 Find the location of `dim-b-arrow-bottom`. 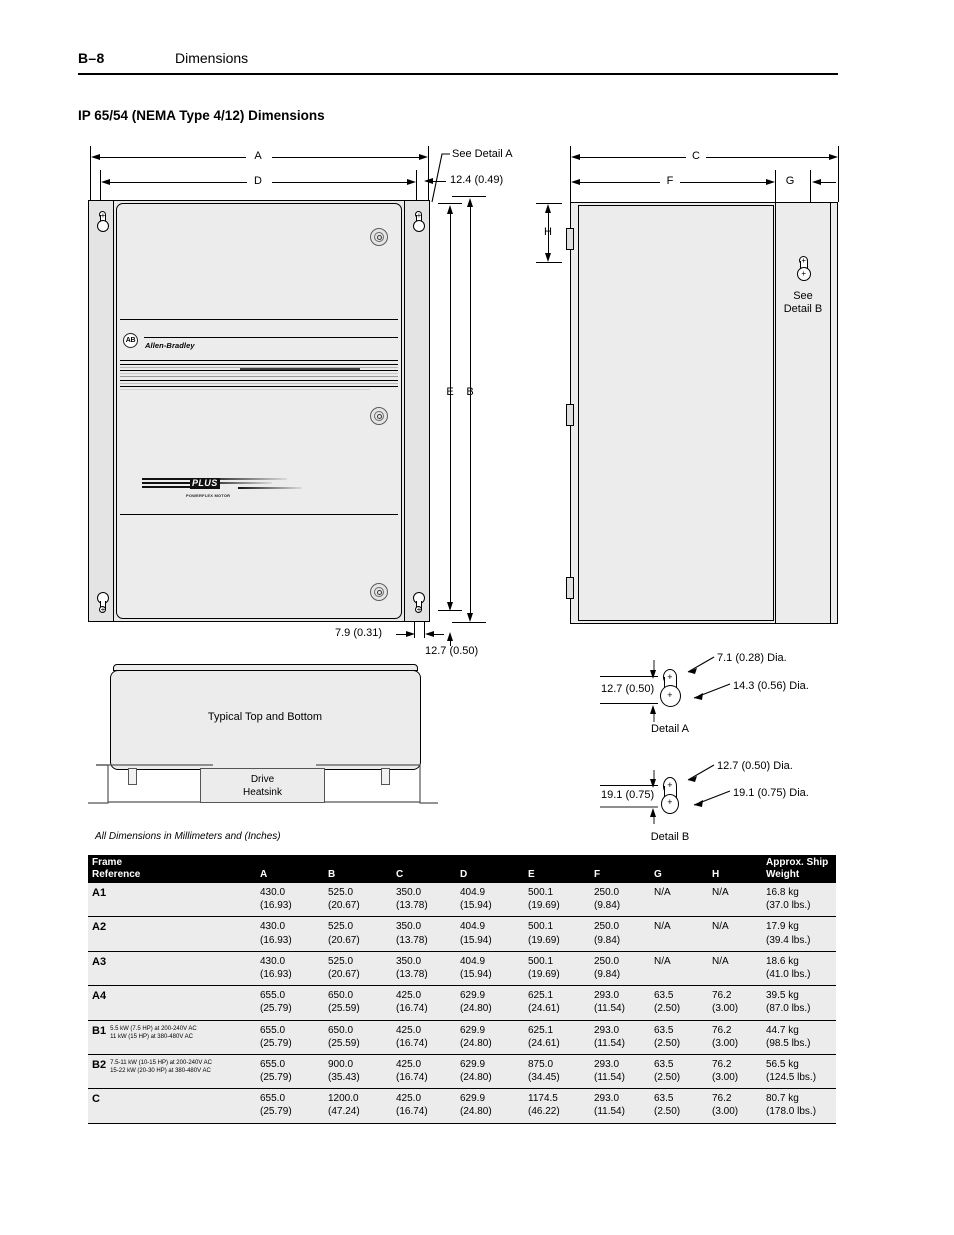

dim-b-arrow-bottom is located at coordinates (469, 617).